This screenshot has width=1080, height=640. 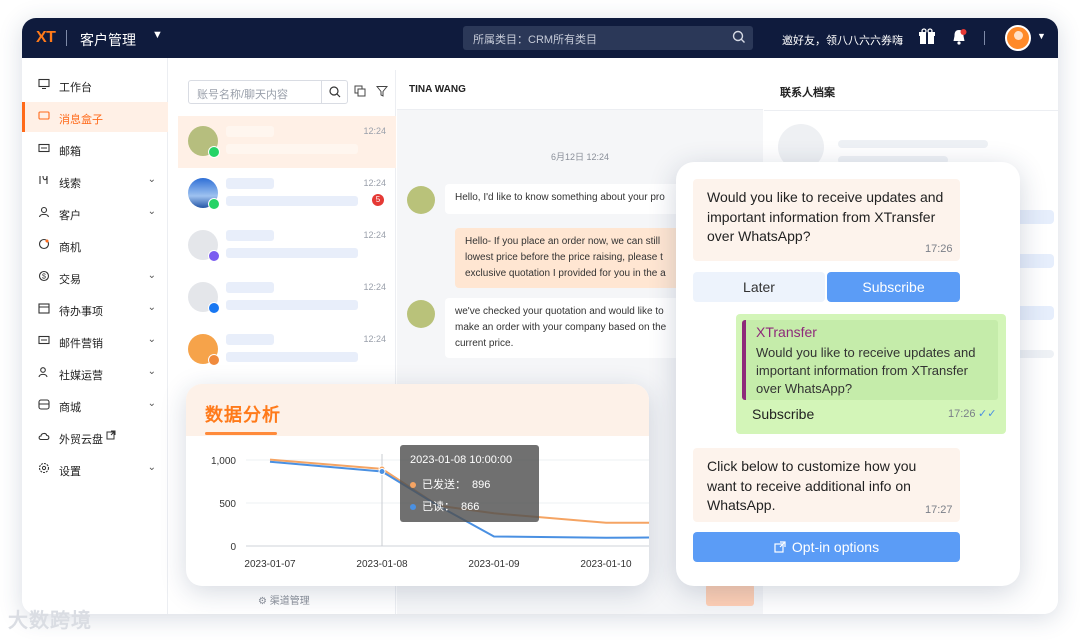 I want to click on opt-in-options-button: Opt-in options, so click(x=826, y=547).